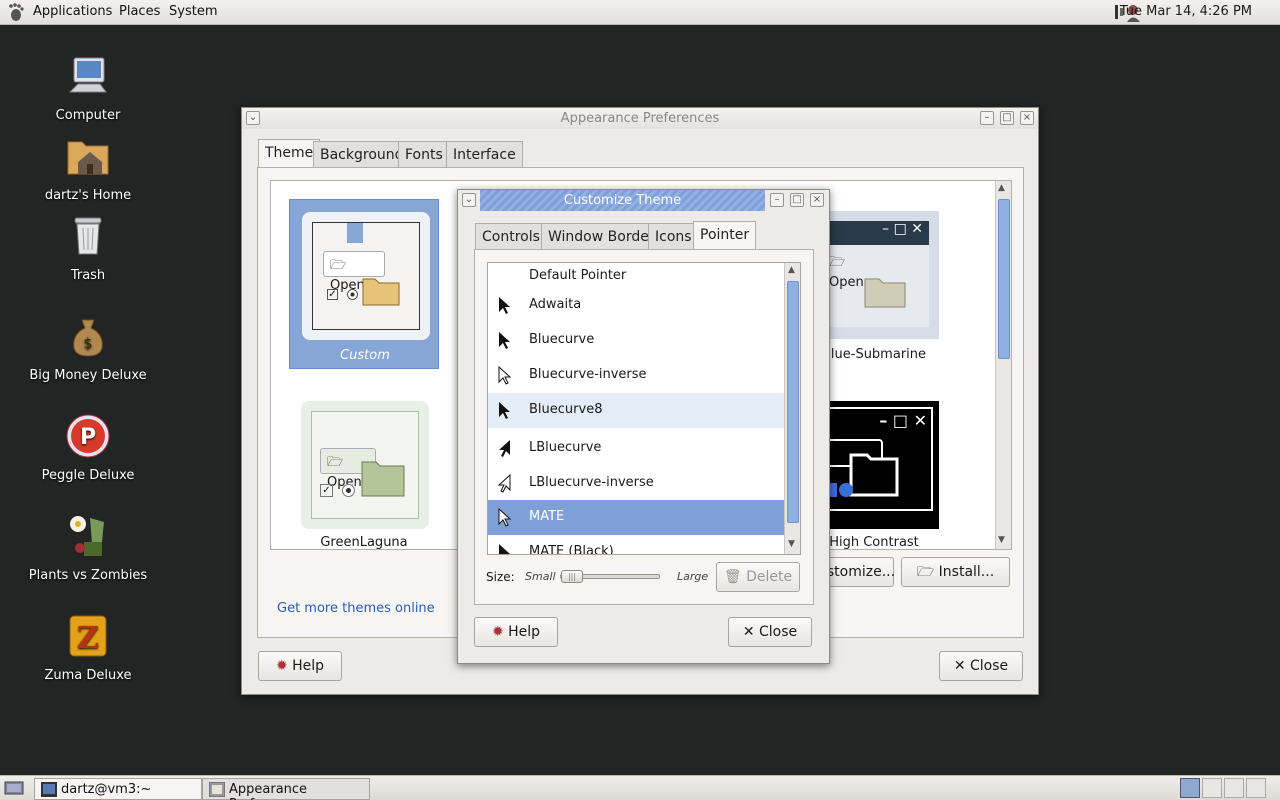 This screenshot has width=1280, height=800. What do you see at coordinates (88, 87) in the screenshot?
I see `desktop-icon-computer: Computer` at bounding box center [88, 87].